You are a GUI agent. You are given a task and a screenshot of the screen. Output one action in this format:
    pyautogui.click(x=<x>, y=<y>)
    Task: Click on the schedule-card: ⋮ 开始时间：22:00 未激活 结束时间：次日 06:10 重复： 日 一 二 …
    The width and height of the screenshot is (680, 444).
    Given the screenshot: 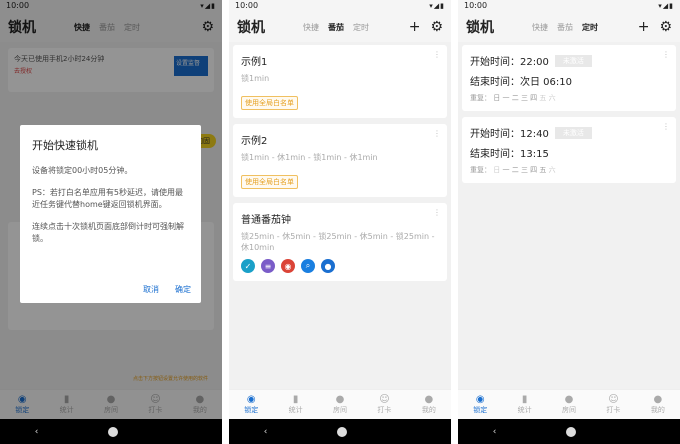 What is the action you would take?
    pyautogui.click(x=569, y=78)
    